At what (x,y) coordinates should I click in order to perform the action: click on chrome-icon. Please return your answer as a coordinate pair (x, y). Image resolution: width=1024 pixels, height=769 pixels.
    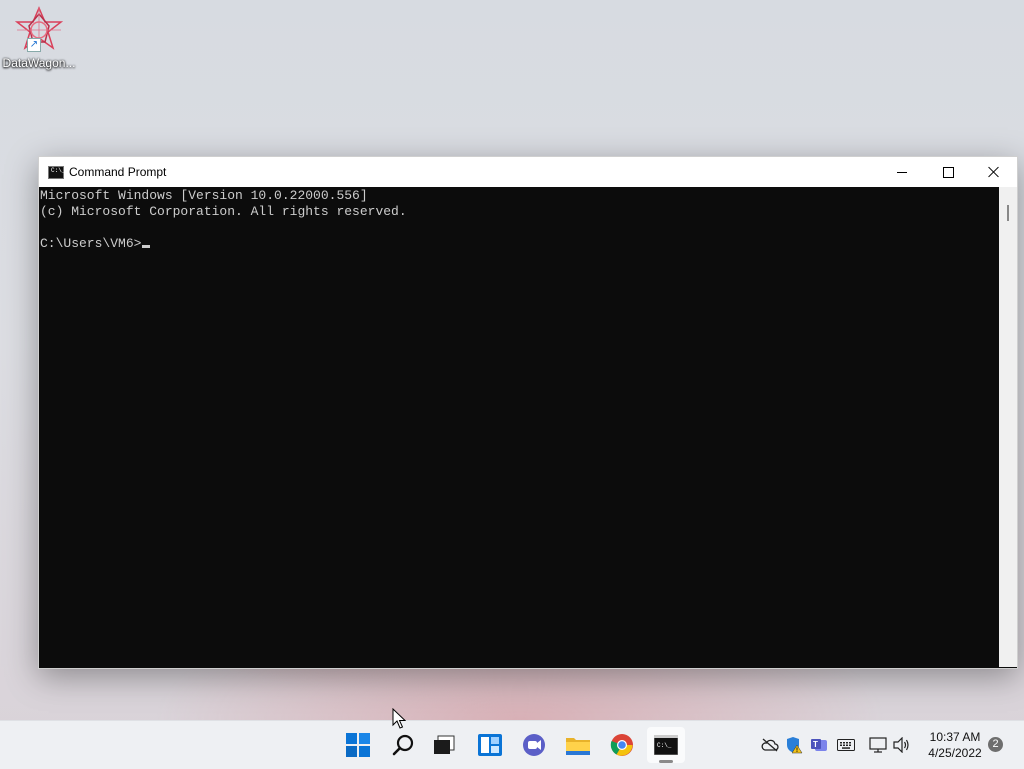
    Looking at the image, I should click on (621, 745).